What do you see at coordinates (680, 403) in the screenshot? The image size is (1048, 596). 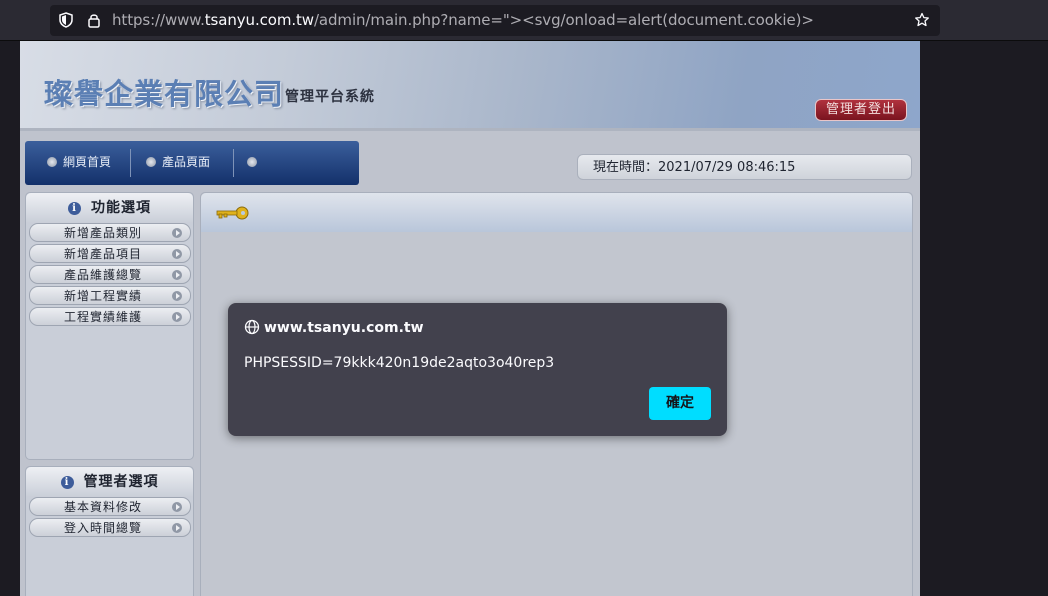 I see `ok-button: 確定` at bounding box center [680, 403].